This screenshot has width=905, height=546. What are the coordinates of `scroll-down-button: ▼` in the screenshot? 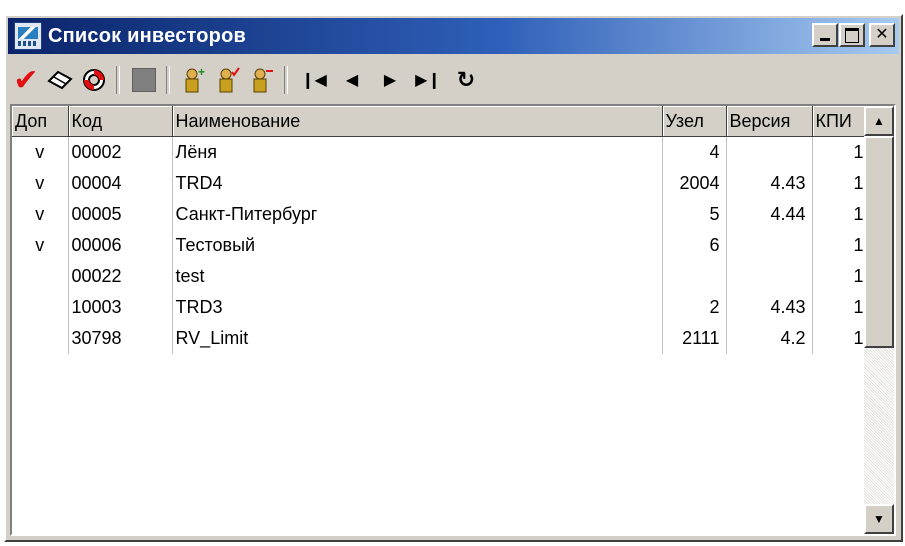 It's located at (879, 519).